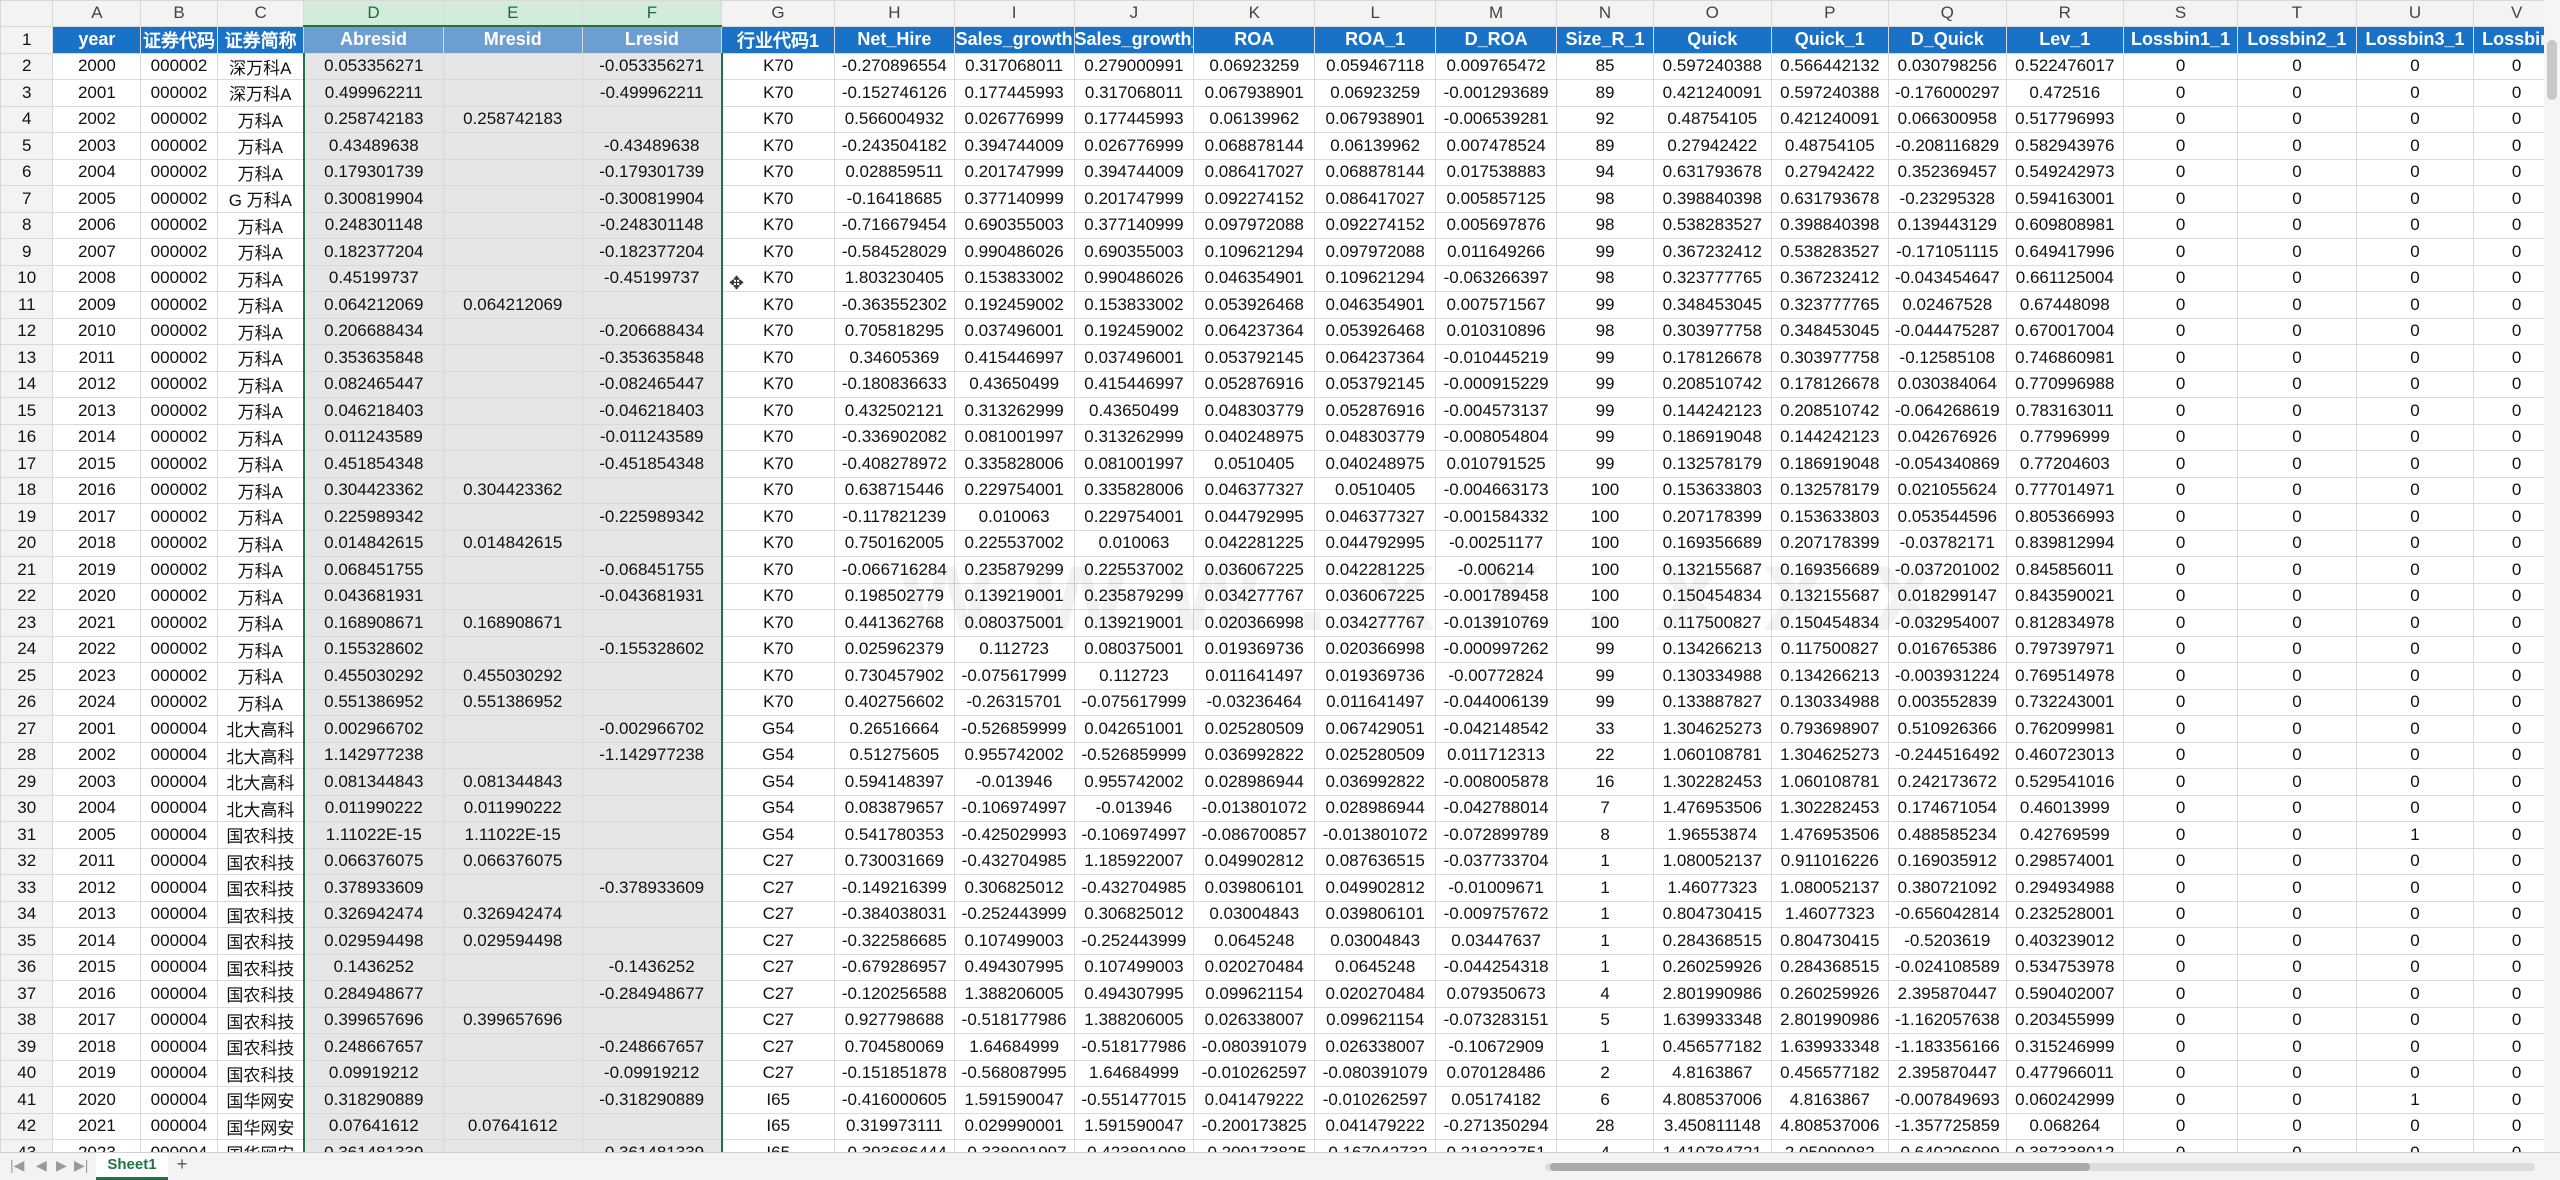 The height and width of the screenshot is (1180, 2560). I want to click on cell: 0.026776999, so click(1014, 119).